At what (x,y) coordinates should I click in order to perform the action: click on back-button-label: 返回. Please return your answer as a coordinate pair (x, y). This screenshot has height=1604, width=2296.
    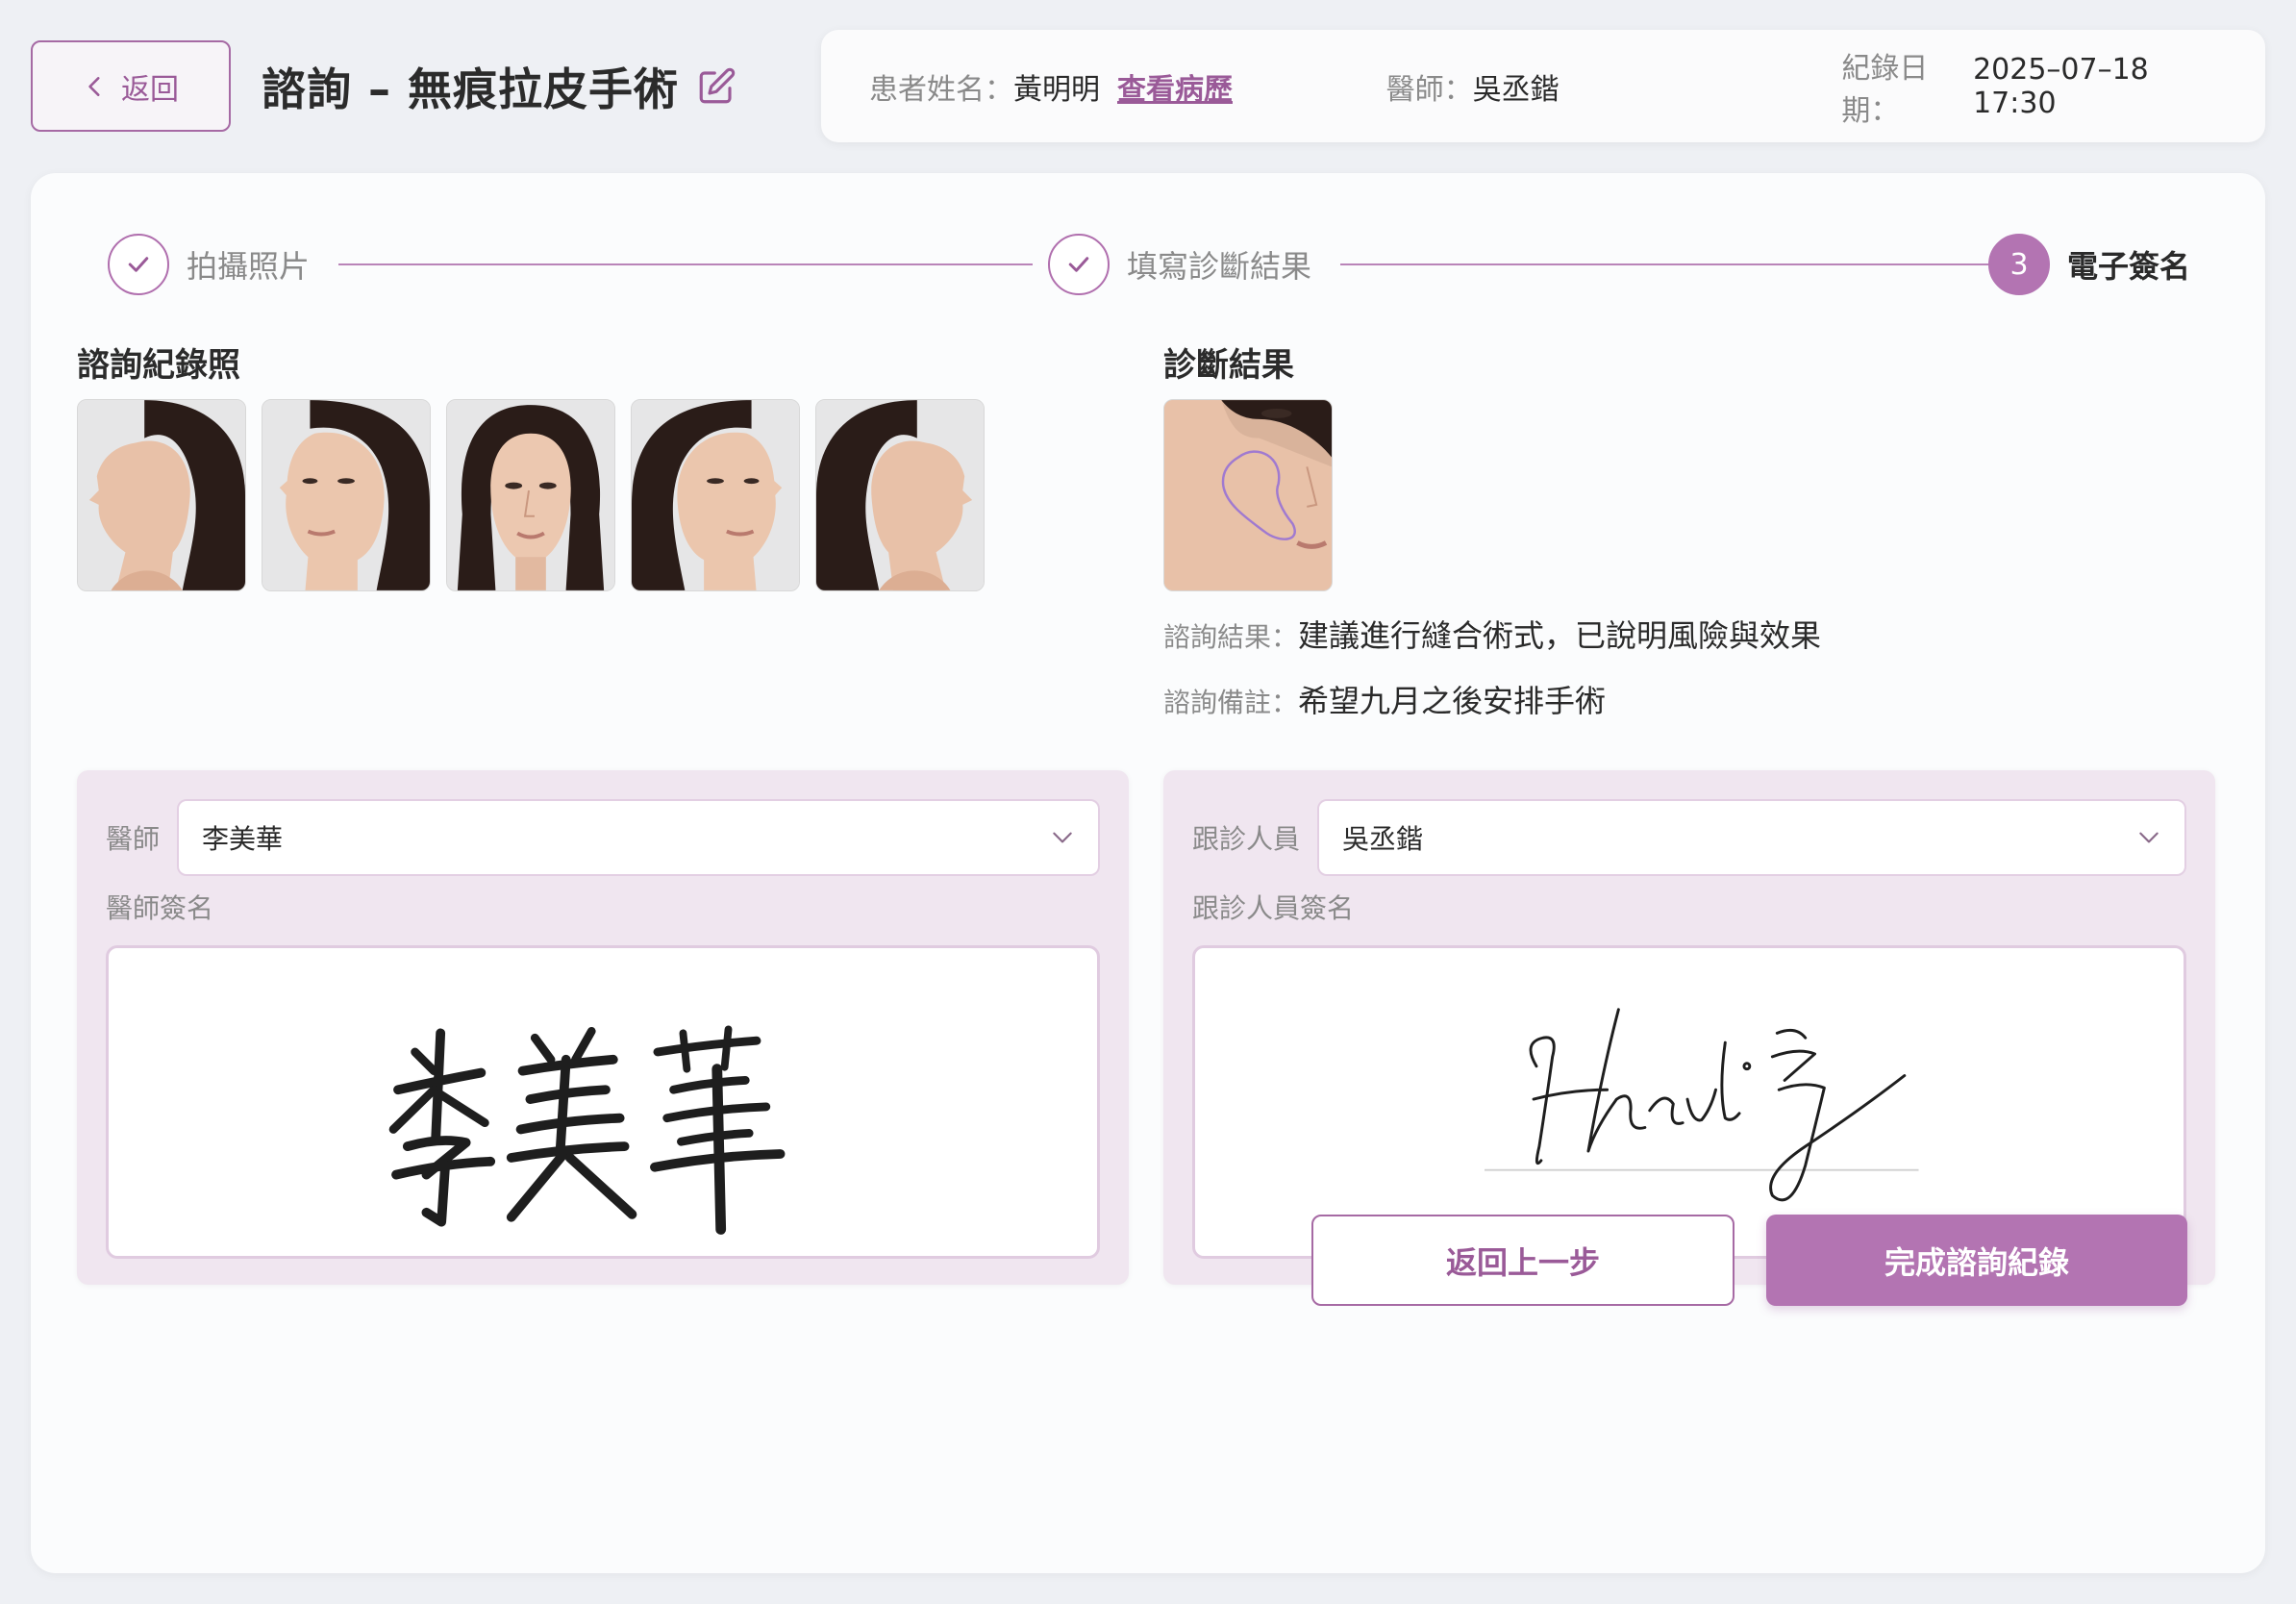
    Looking at the image, I should click on (150, 89).